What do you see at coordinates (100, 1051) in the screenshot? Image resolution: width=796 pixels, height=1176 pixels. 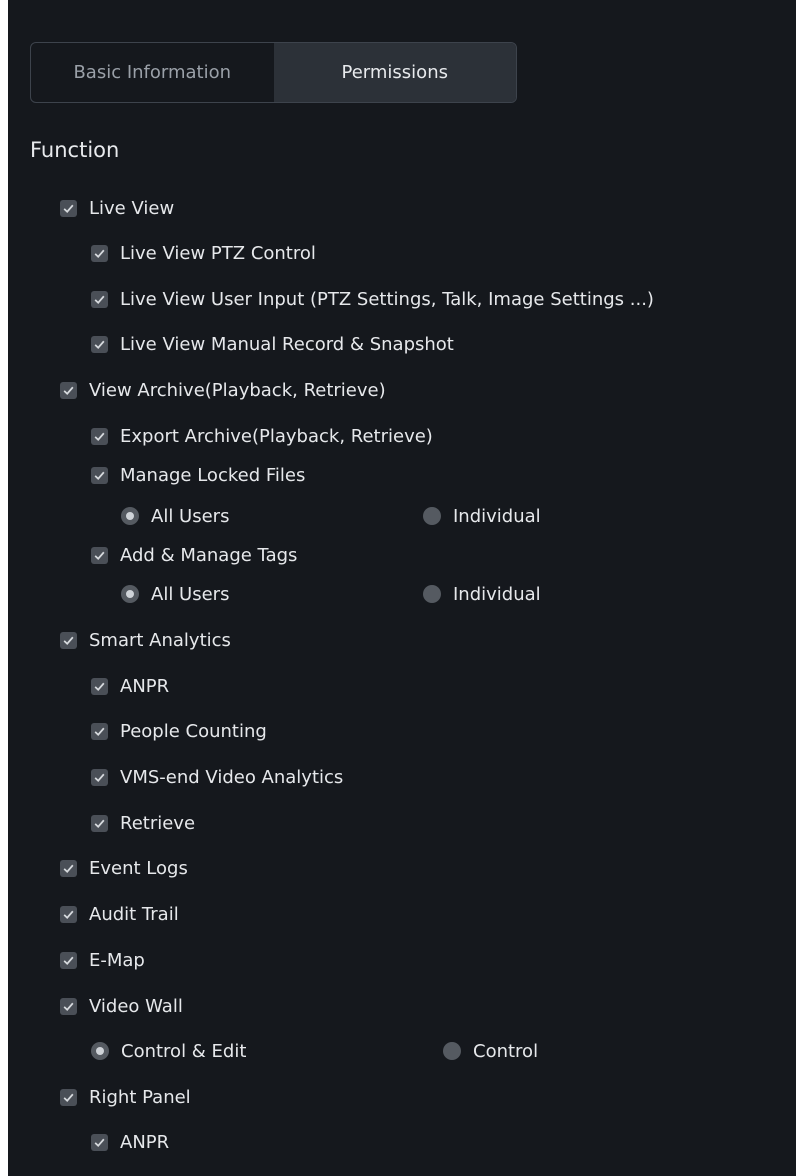 I see `radio-vw-control-edit` at bounding box center [100, 1051].